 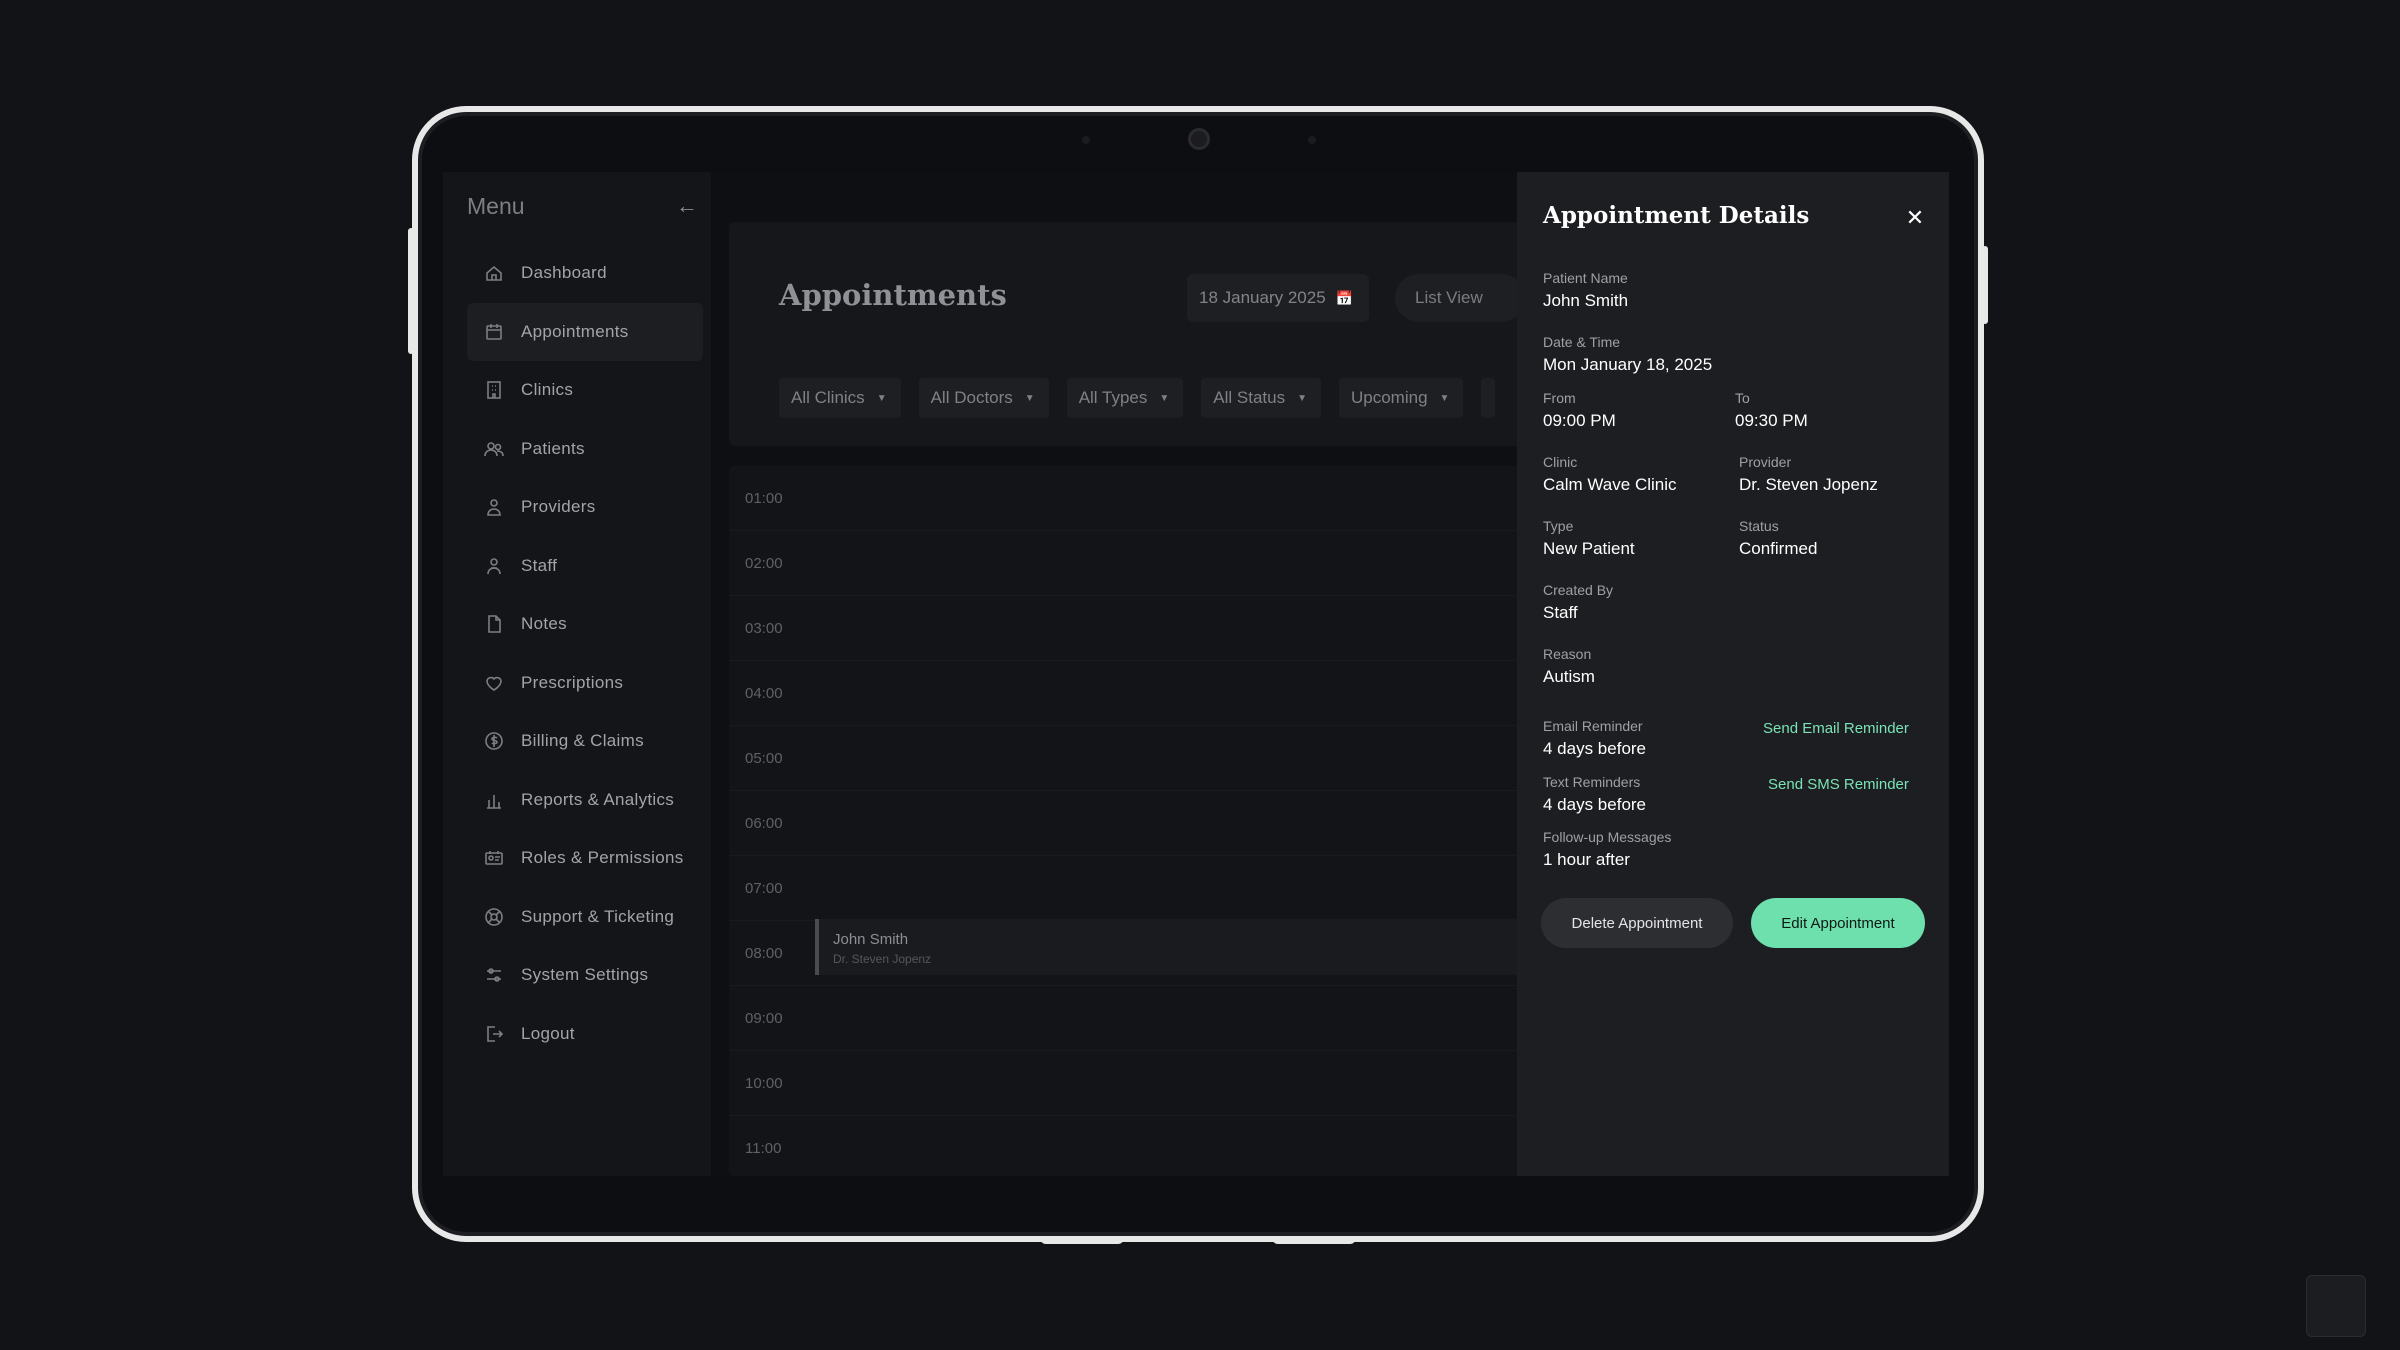 I want to click on sidebar-item-roles-permissions: Roles & Permissions, so click(x=585, y=858).